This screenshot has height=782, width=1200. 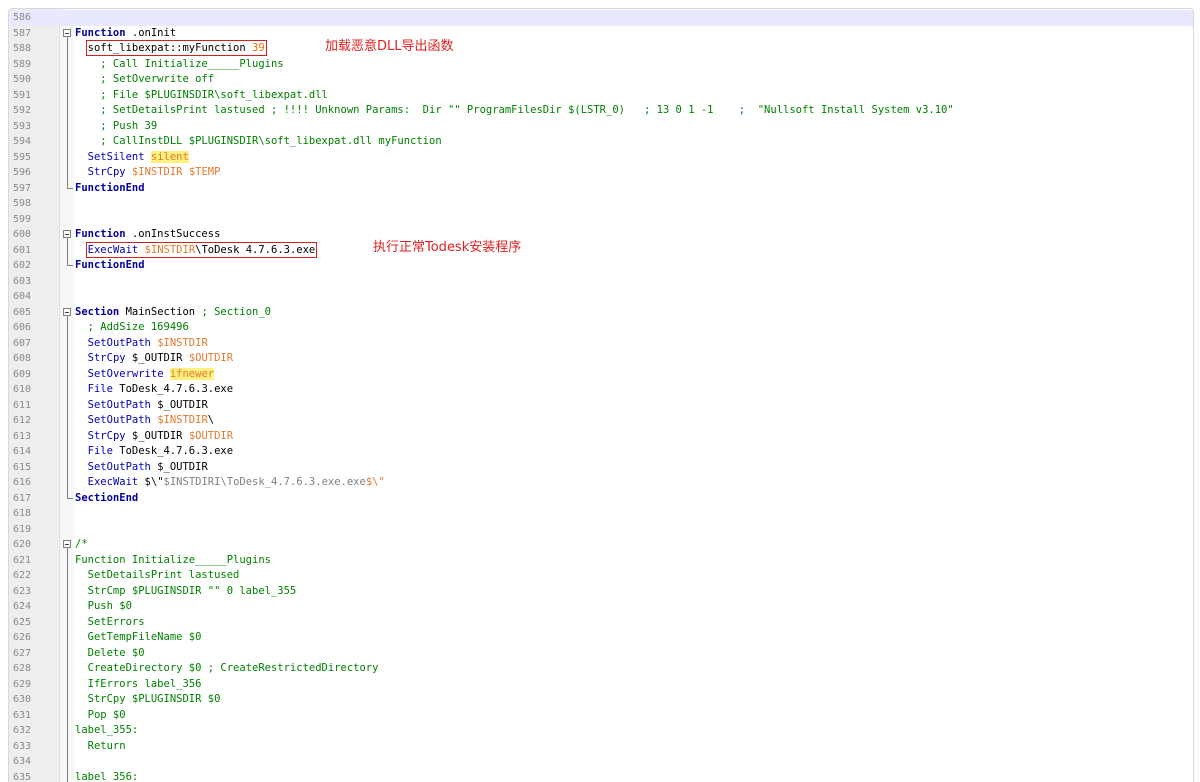 What do you see at coordinates (100, 716) in the screenshot?
I see `code-text: Pop $0` at bounding box center [100, 716].